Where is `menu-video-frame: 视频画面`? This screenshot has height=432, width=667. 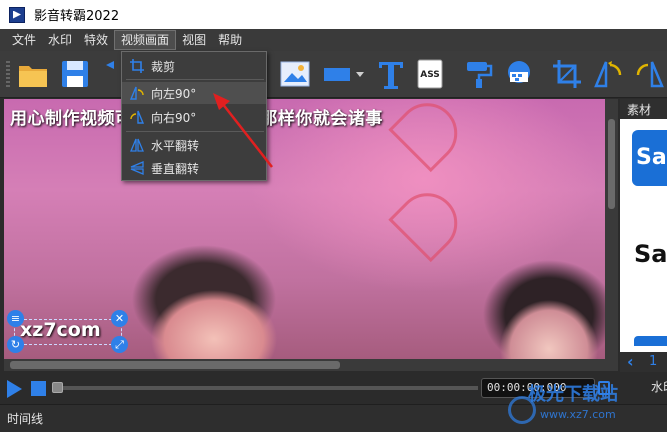
menu-video-frame: 视频画面 is located at coordinates (145, 40).